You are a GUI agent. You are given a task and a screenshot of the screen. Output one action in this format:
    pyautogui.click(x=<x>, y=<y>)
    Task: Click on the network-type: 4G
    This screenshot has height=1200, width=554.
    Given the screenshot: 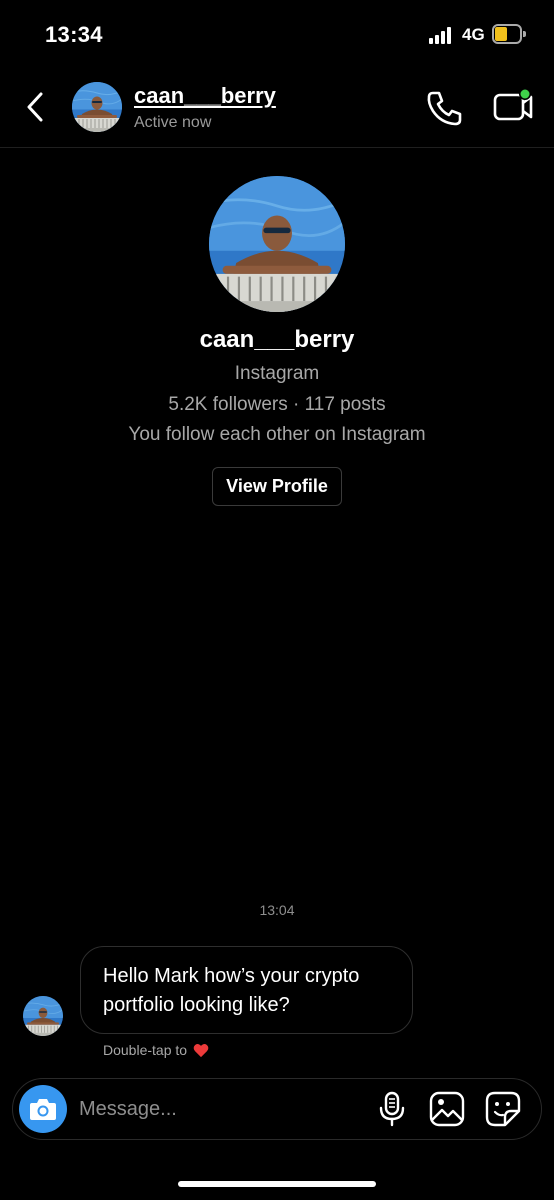 What is the action you would take?
    pyautogui.click(x=473, y=34)
    